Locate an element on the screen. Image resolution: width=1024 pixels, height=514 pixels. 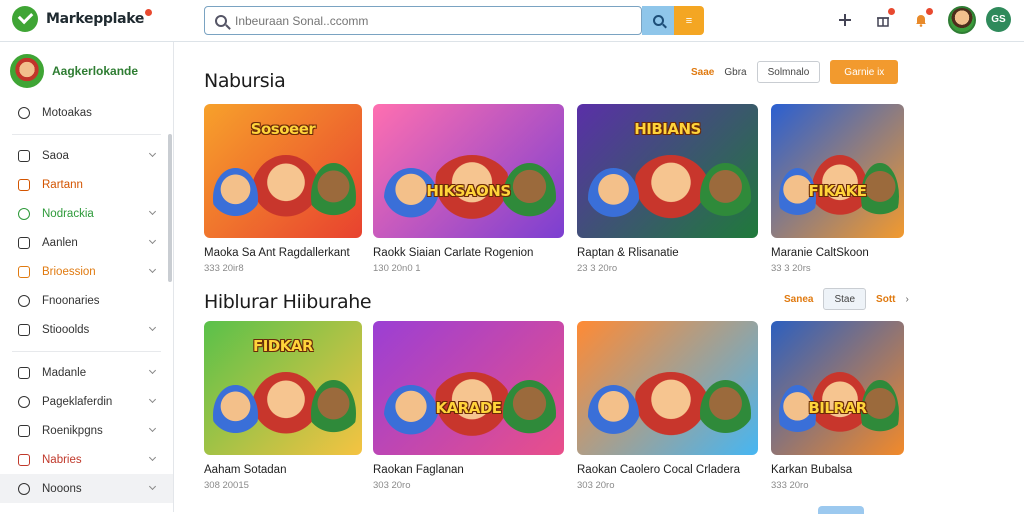
game-meta: 308 20015 is located at coordinates (226, 485).